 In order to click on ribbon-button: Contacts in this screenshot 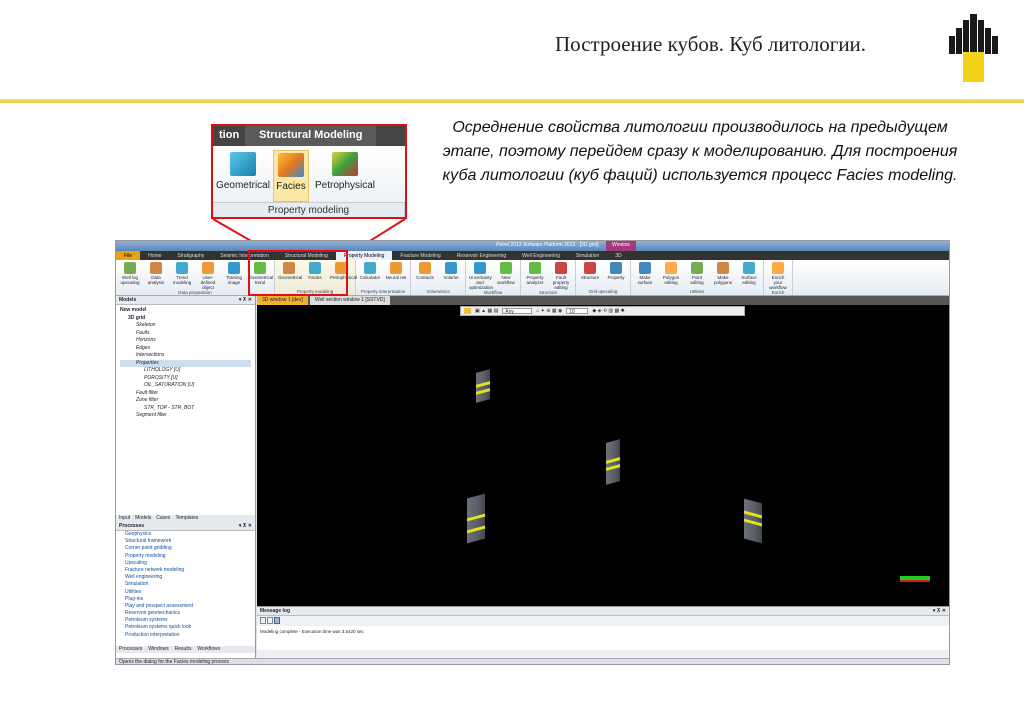, I will do `click(425, 275)`.